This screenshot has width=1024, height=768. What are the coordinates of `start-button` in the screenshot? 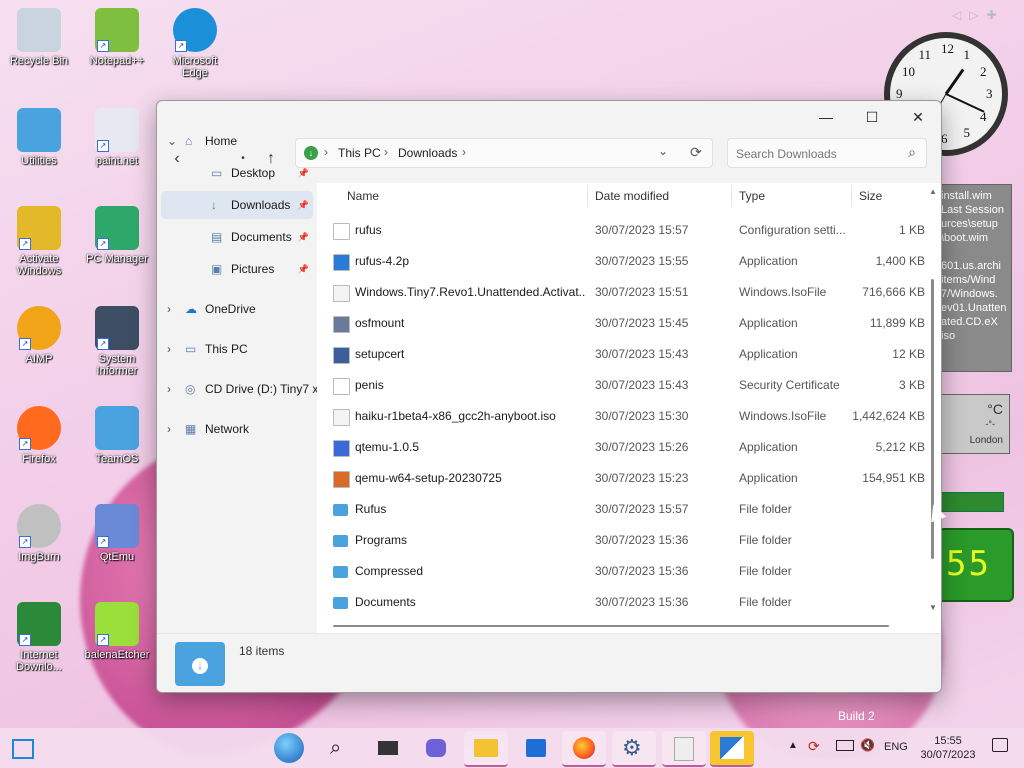 It's located at (290, 748).